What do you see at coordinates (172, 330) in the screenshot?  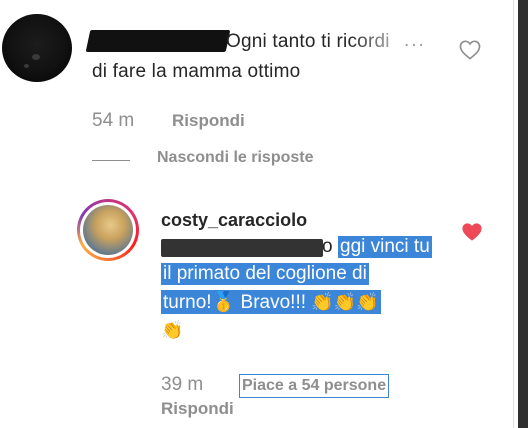 I see `clap-emoji: 👏` at bounding box center [172, 330].